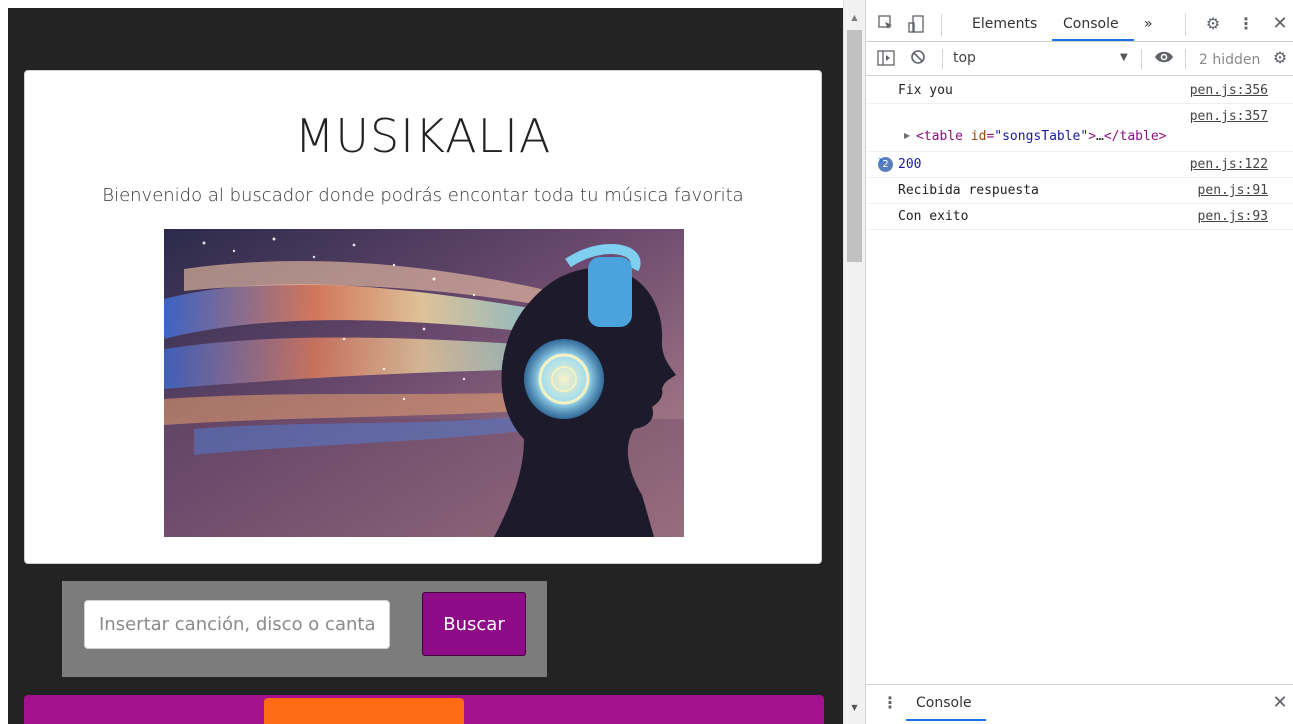 Image resolution: width=1293 pixels, height=724 pixels. Describe the element at coordinates (946, 720) in the screenshot. I see `drawer-active-tab-indicator` at that location.